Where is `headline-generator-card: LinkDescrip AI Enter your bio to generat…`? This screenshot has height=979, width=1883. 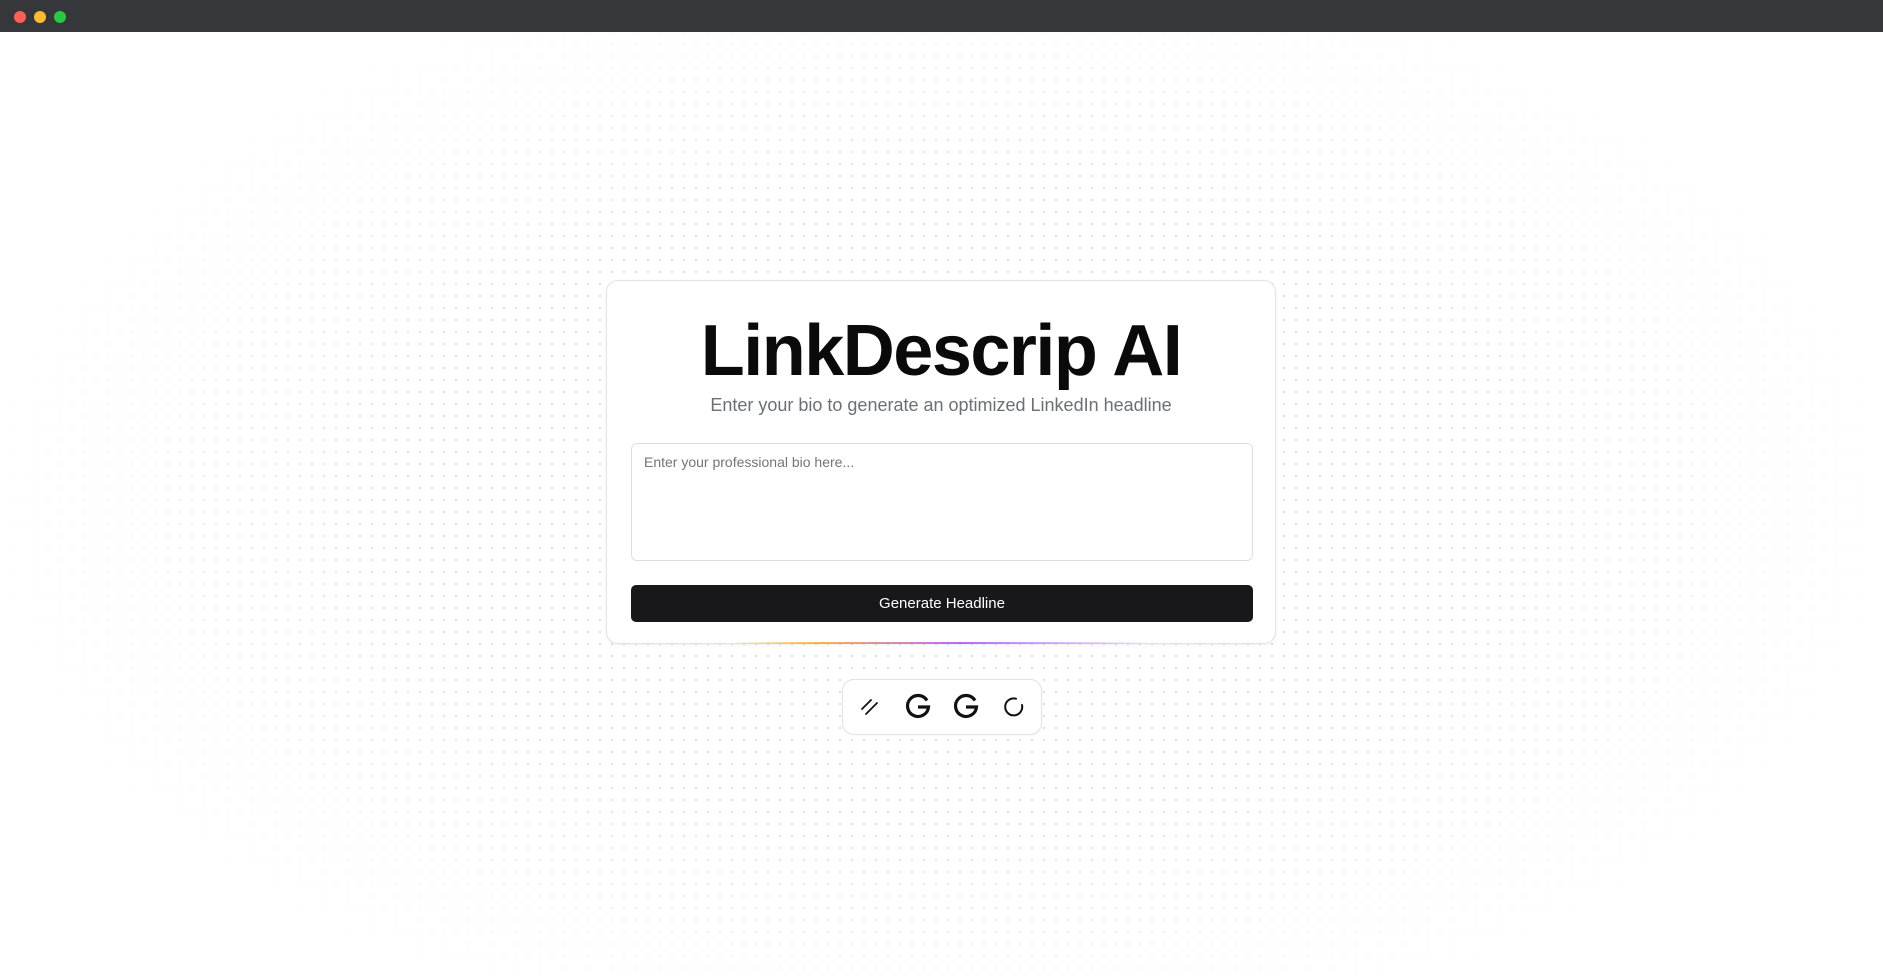
headline-generator-card: LinkDescrip AI Enter your bio to generat… is located at coordinates (941, 462).